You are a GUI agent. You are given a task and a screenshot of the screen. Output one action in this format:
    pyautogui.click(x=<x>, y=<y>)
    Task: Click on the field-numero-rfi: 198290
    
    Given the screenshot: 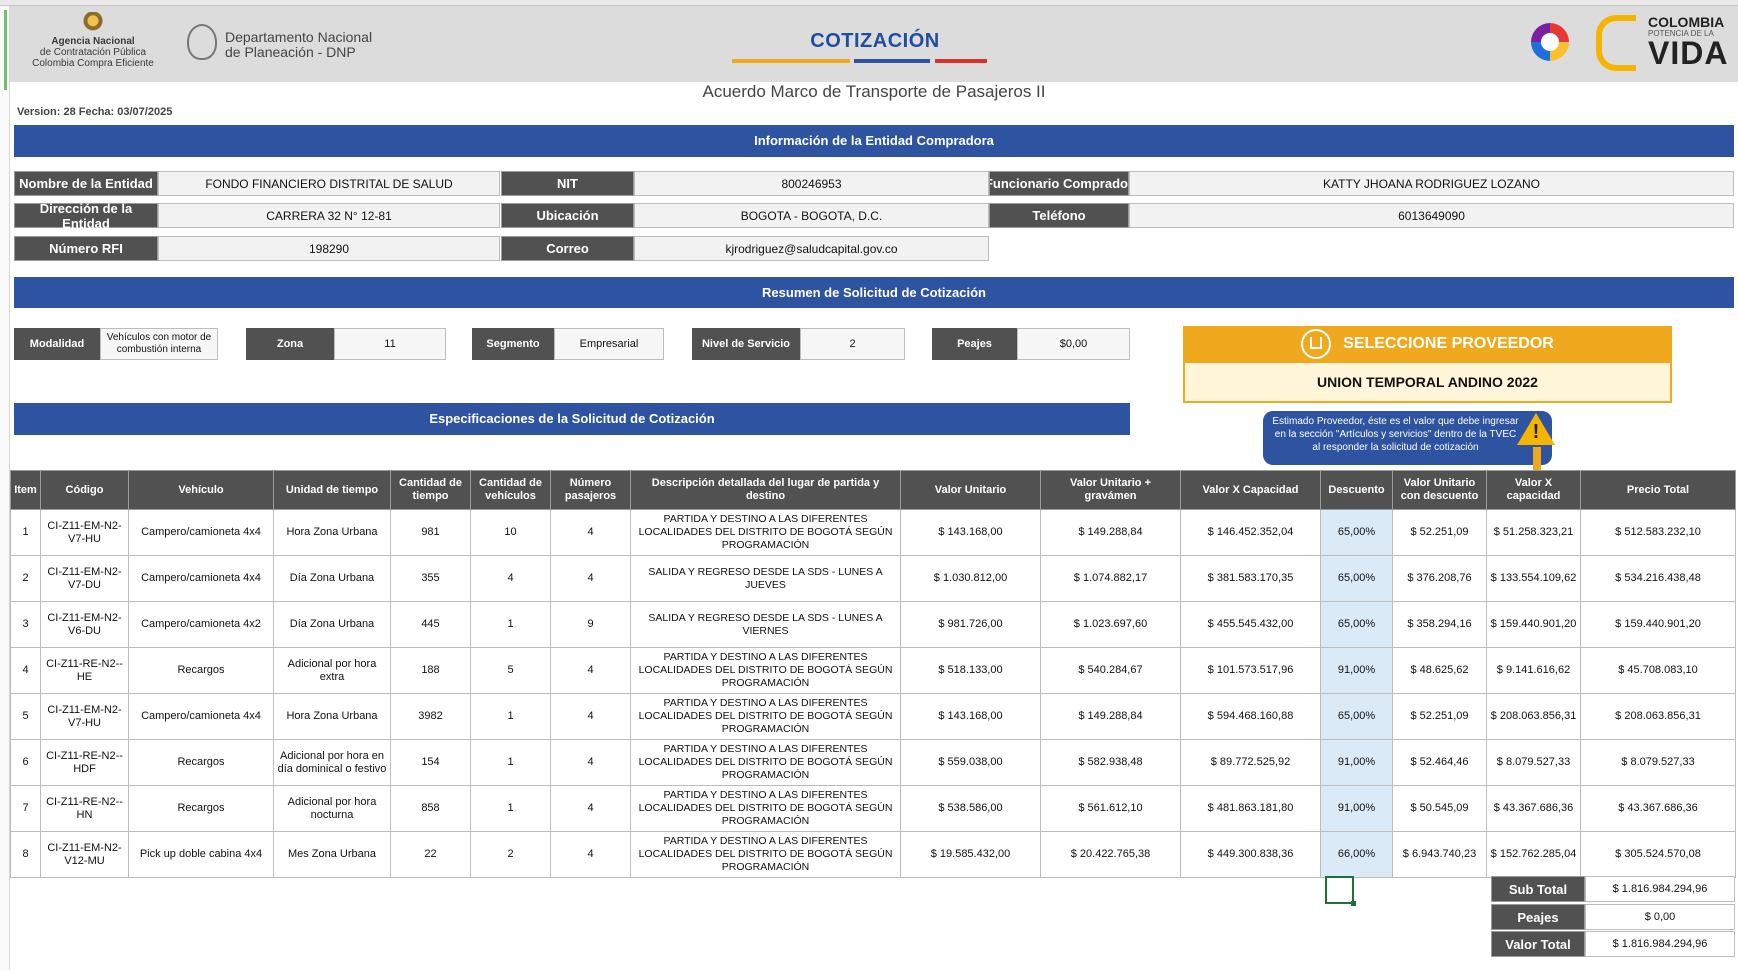 What is the action you would take?
    pyautogui.click(x=329, y=248)
    